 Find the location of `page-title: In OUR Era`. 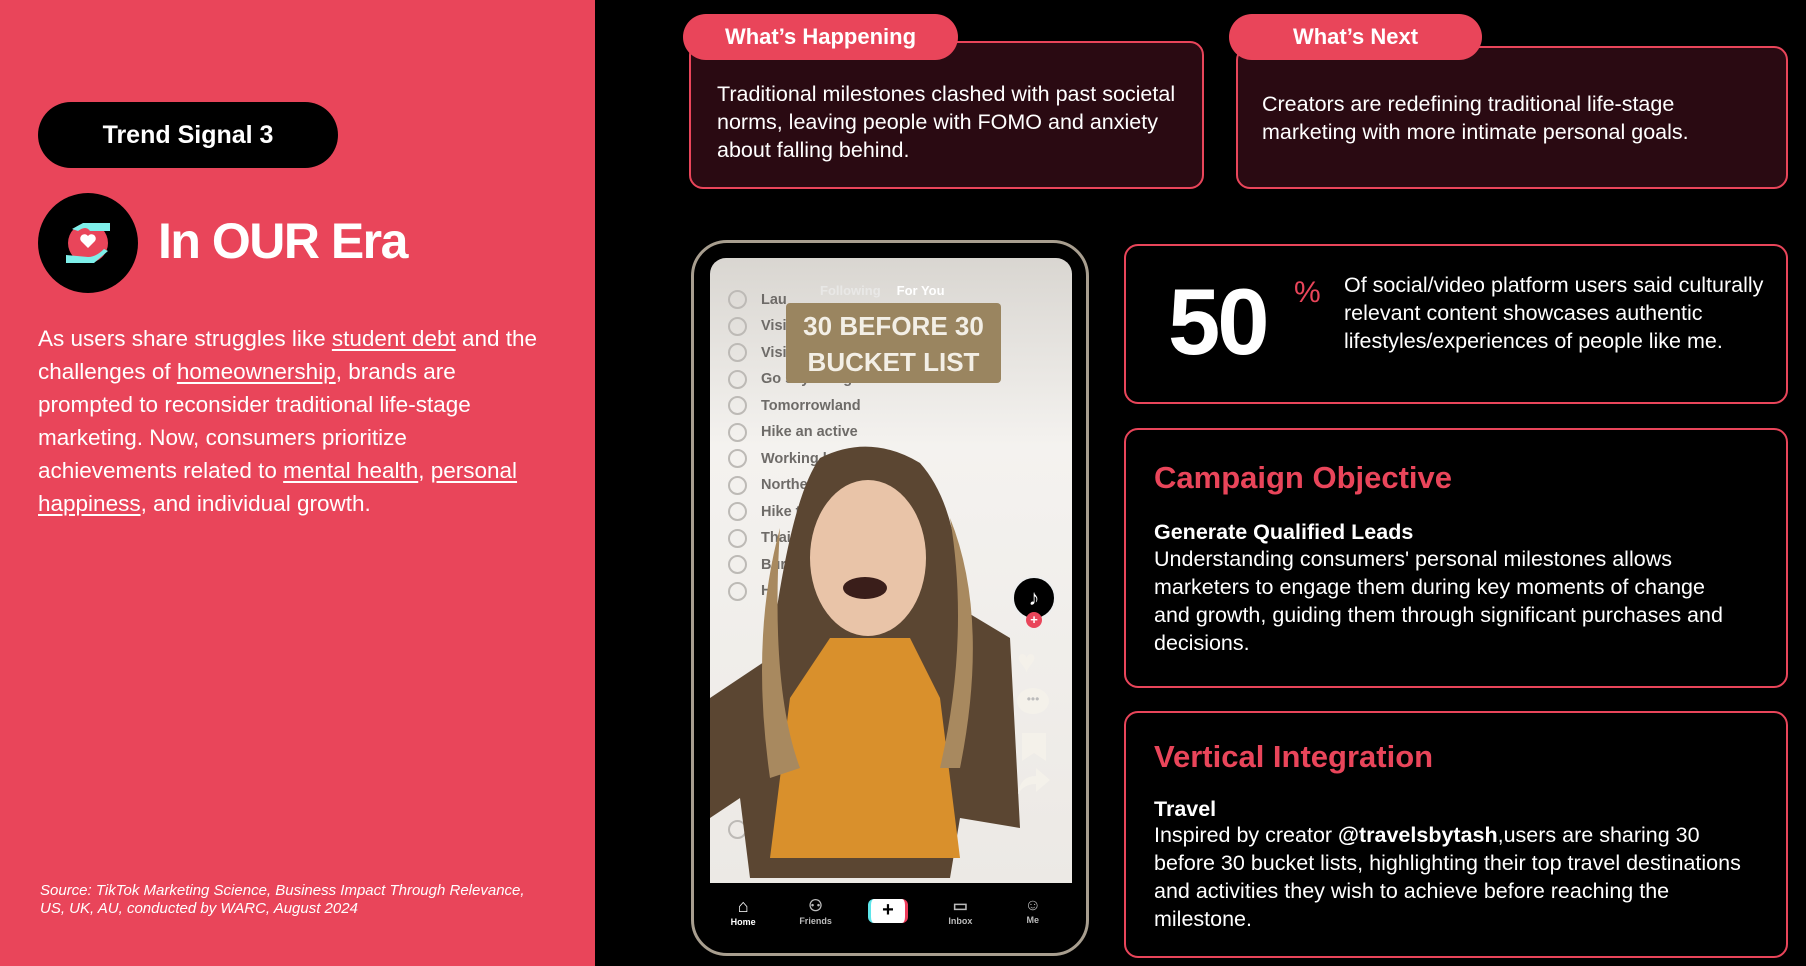

page-title: In OUR Era is located at coordinates (283, 241).